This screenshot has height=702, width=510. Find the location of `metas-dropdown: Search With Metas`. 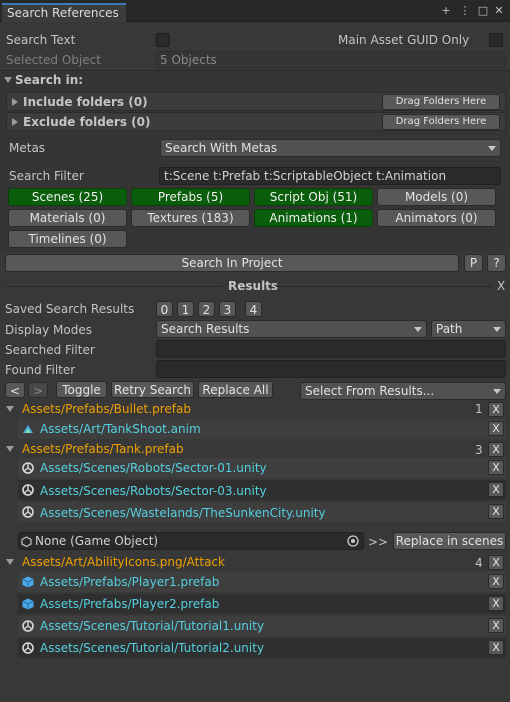

metas-dropdown: Search With Metas is located at coordinates (330, 148).